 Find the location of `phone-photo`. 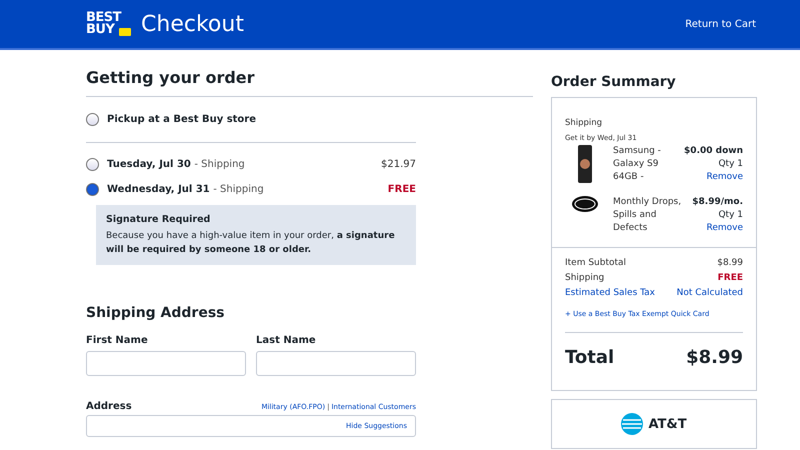

phone-photo is located at coordinates (585, 164).